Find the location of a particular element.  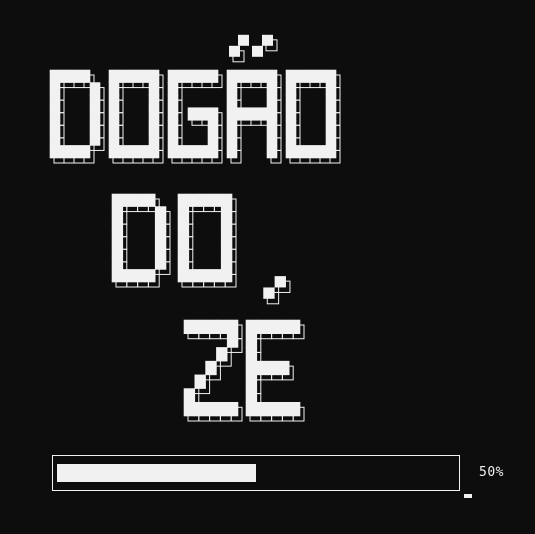

blinking-cursor is located at coordinates (468, 496).